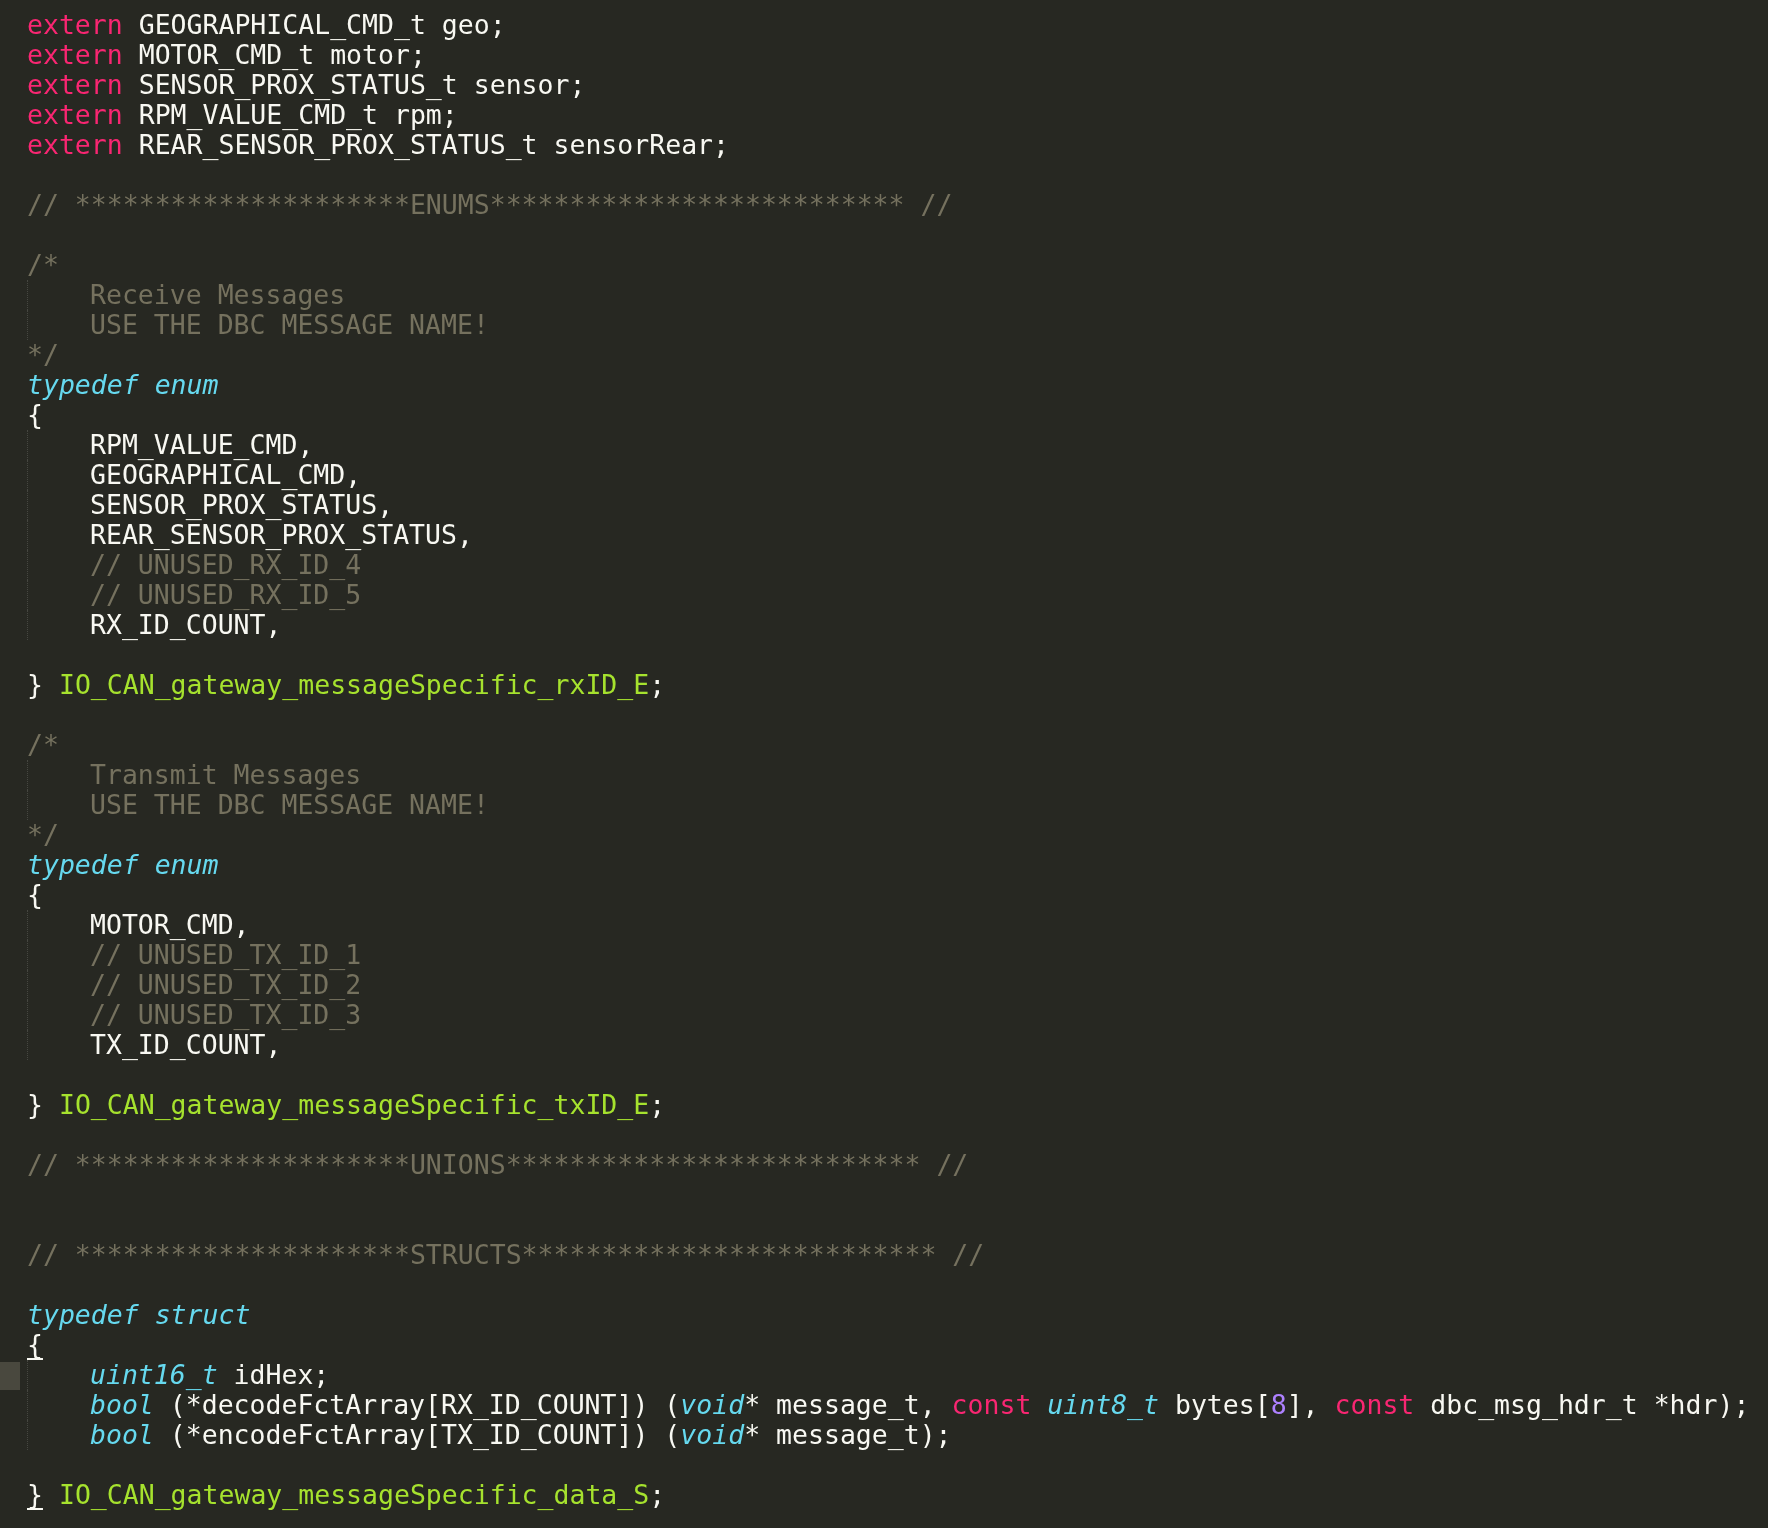  Describe the element at coordinates (226, 955) in the screenshot. I see `code-line: // UNUSED_TX_ID_1` at that location.